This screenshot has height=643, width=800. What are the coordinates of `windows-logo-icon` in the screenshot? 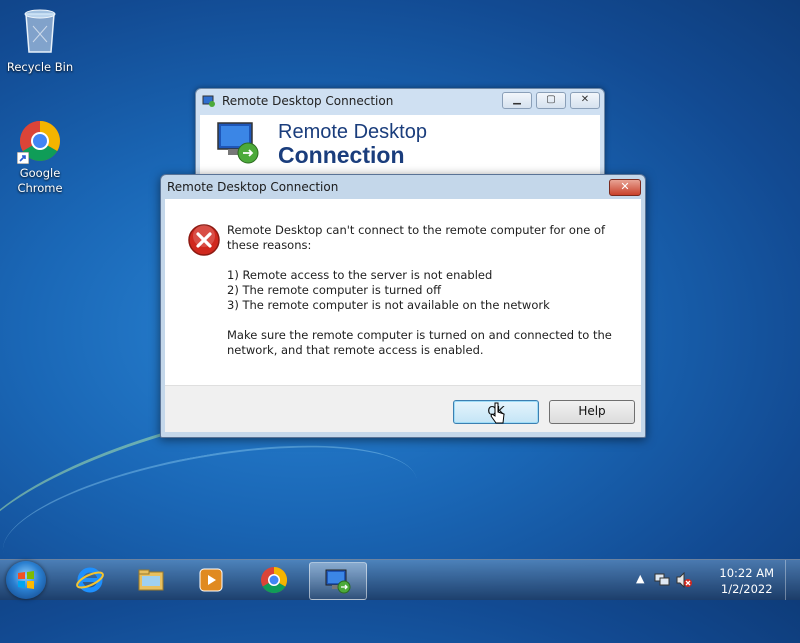 It's located at (26, 580).